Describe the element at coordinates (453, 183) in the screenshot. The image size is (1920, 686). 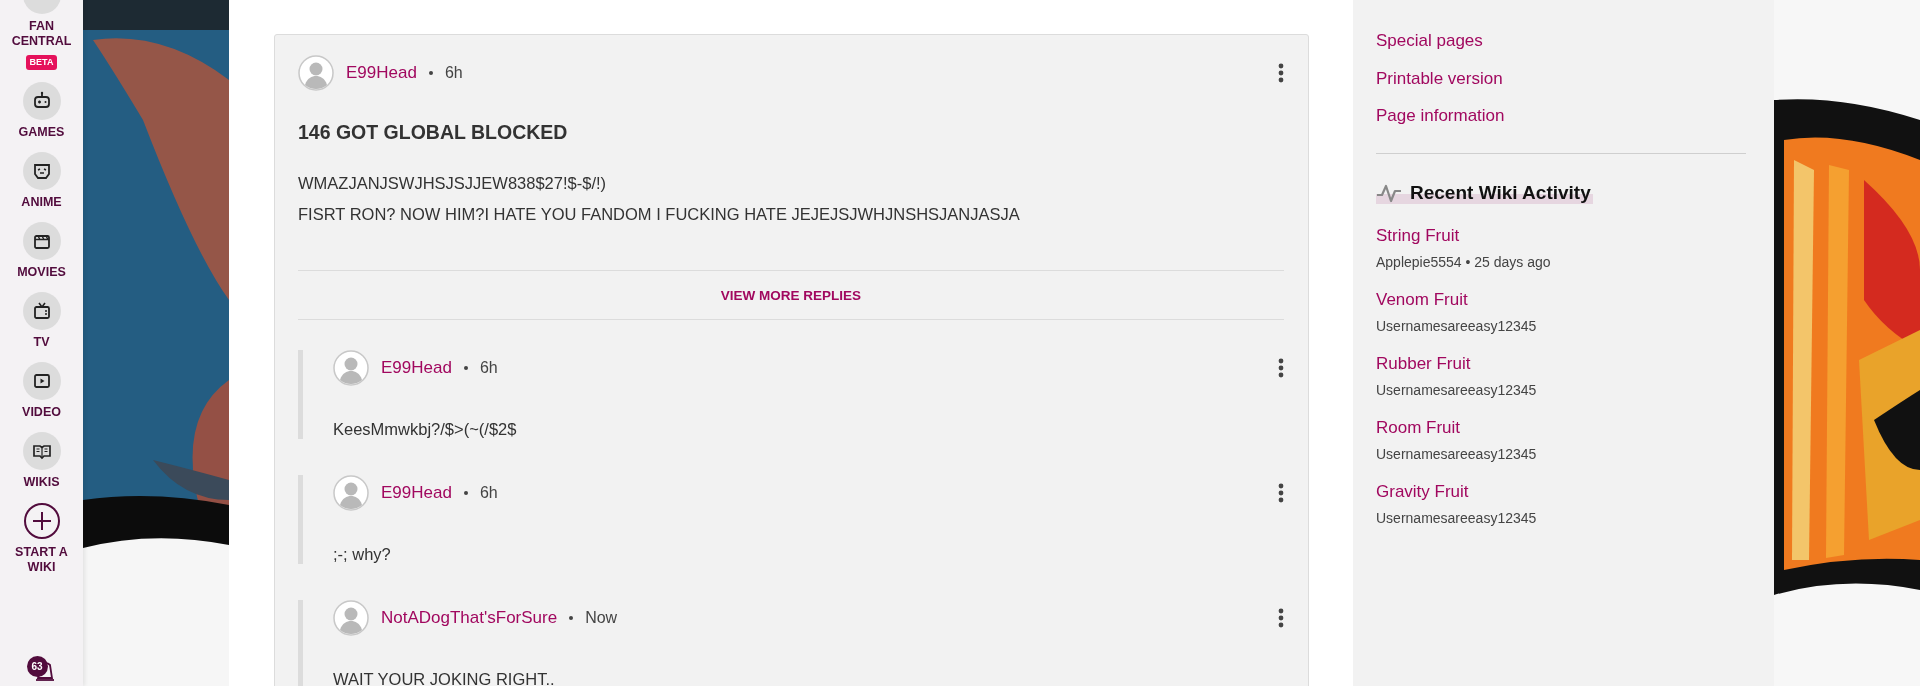
I see `comment-text: WMAZJANJSWJHSJSJJEW838$27!$-$/!)` at that location.